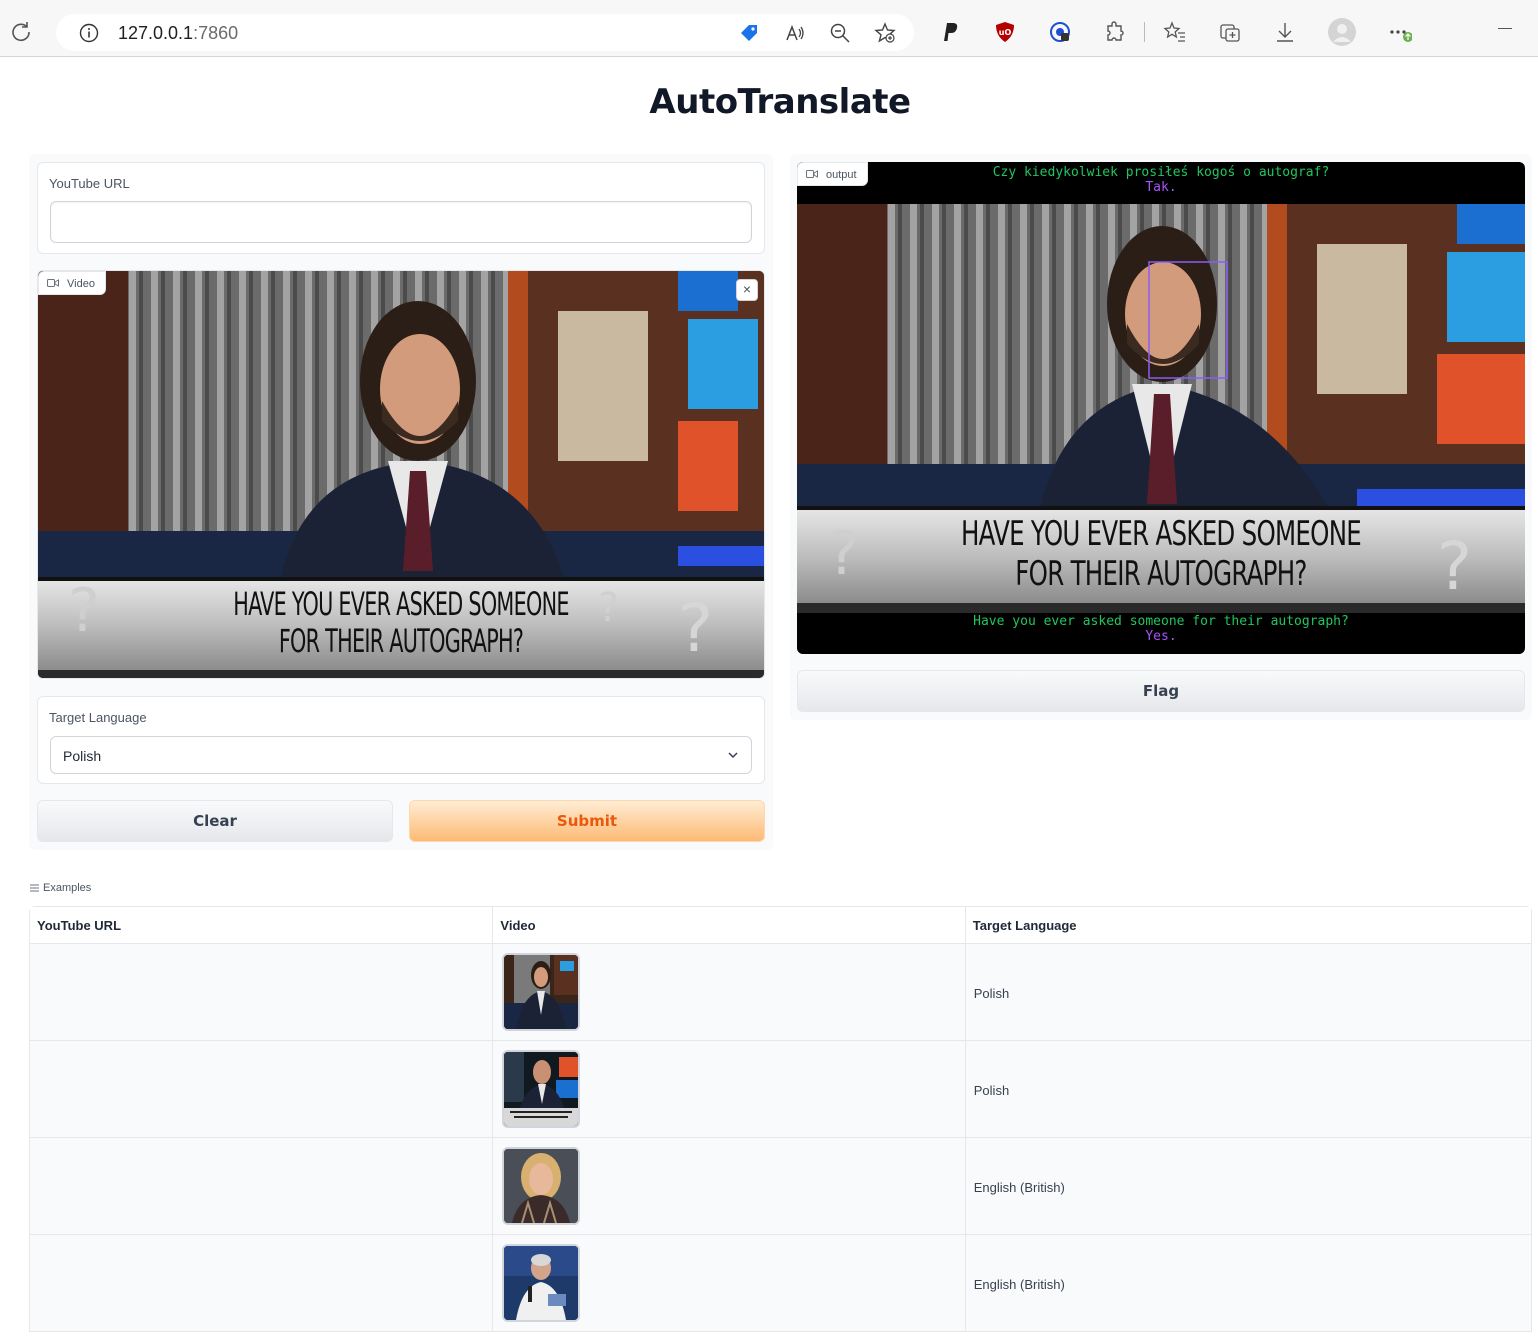 The image size is (1538, 1336). I want to click on address-bar: 127.0.0.1:7860, so click(485, 32).